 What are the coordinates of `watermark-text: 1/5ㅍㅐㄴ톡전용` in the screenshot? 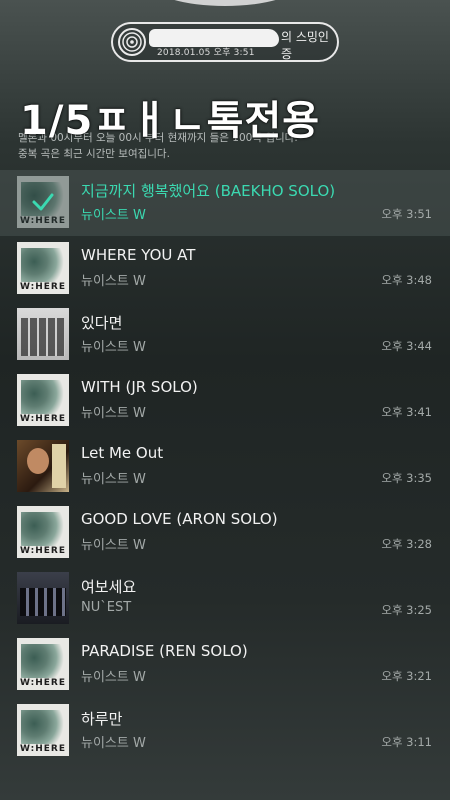 It's located at (170, 121).